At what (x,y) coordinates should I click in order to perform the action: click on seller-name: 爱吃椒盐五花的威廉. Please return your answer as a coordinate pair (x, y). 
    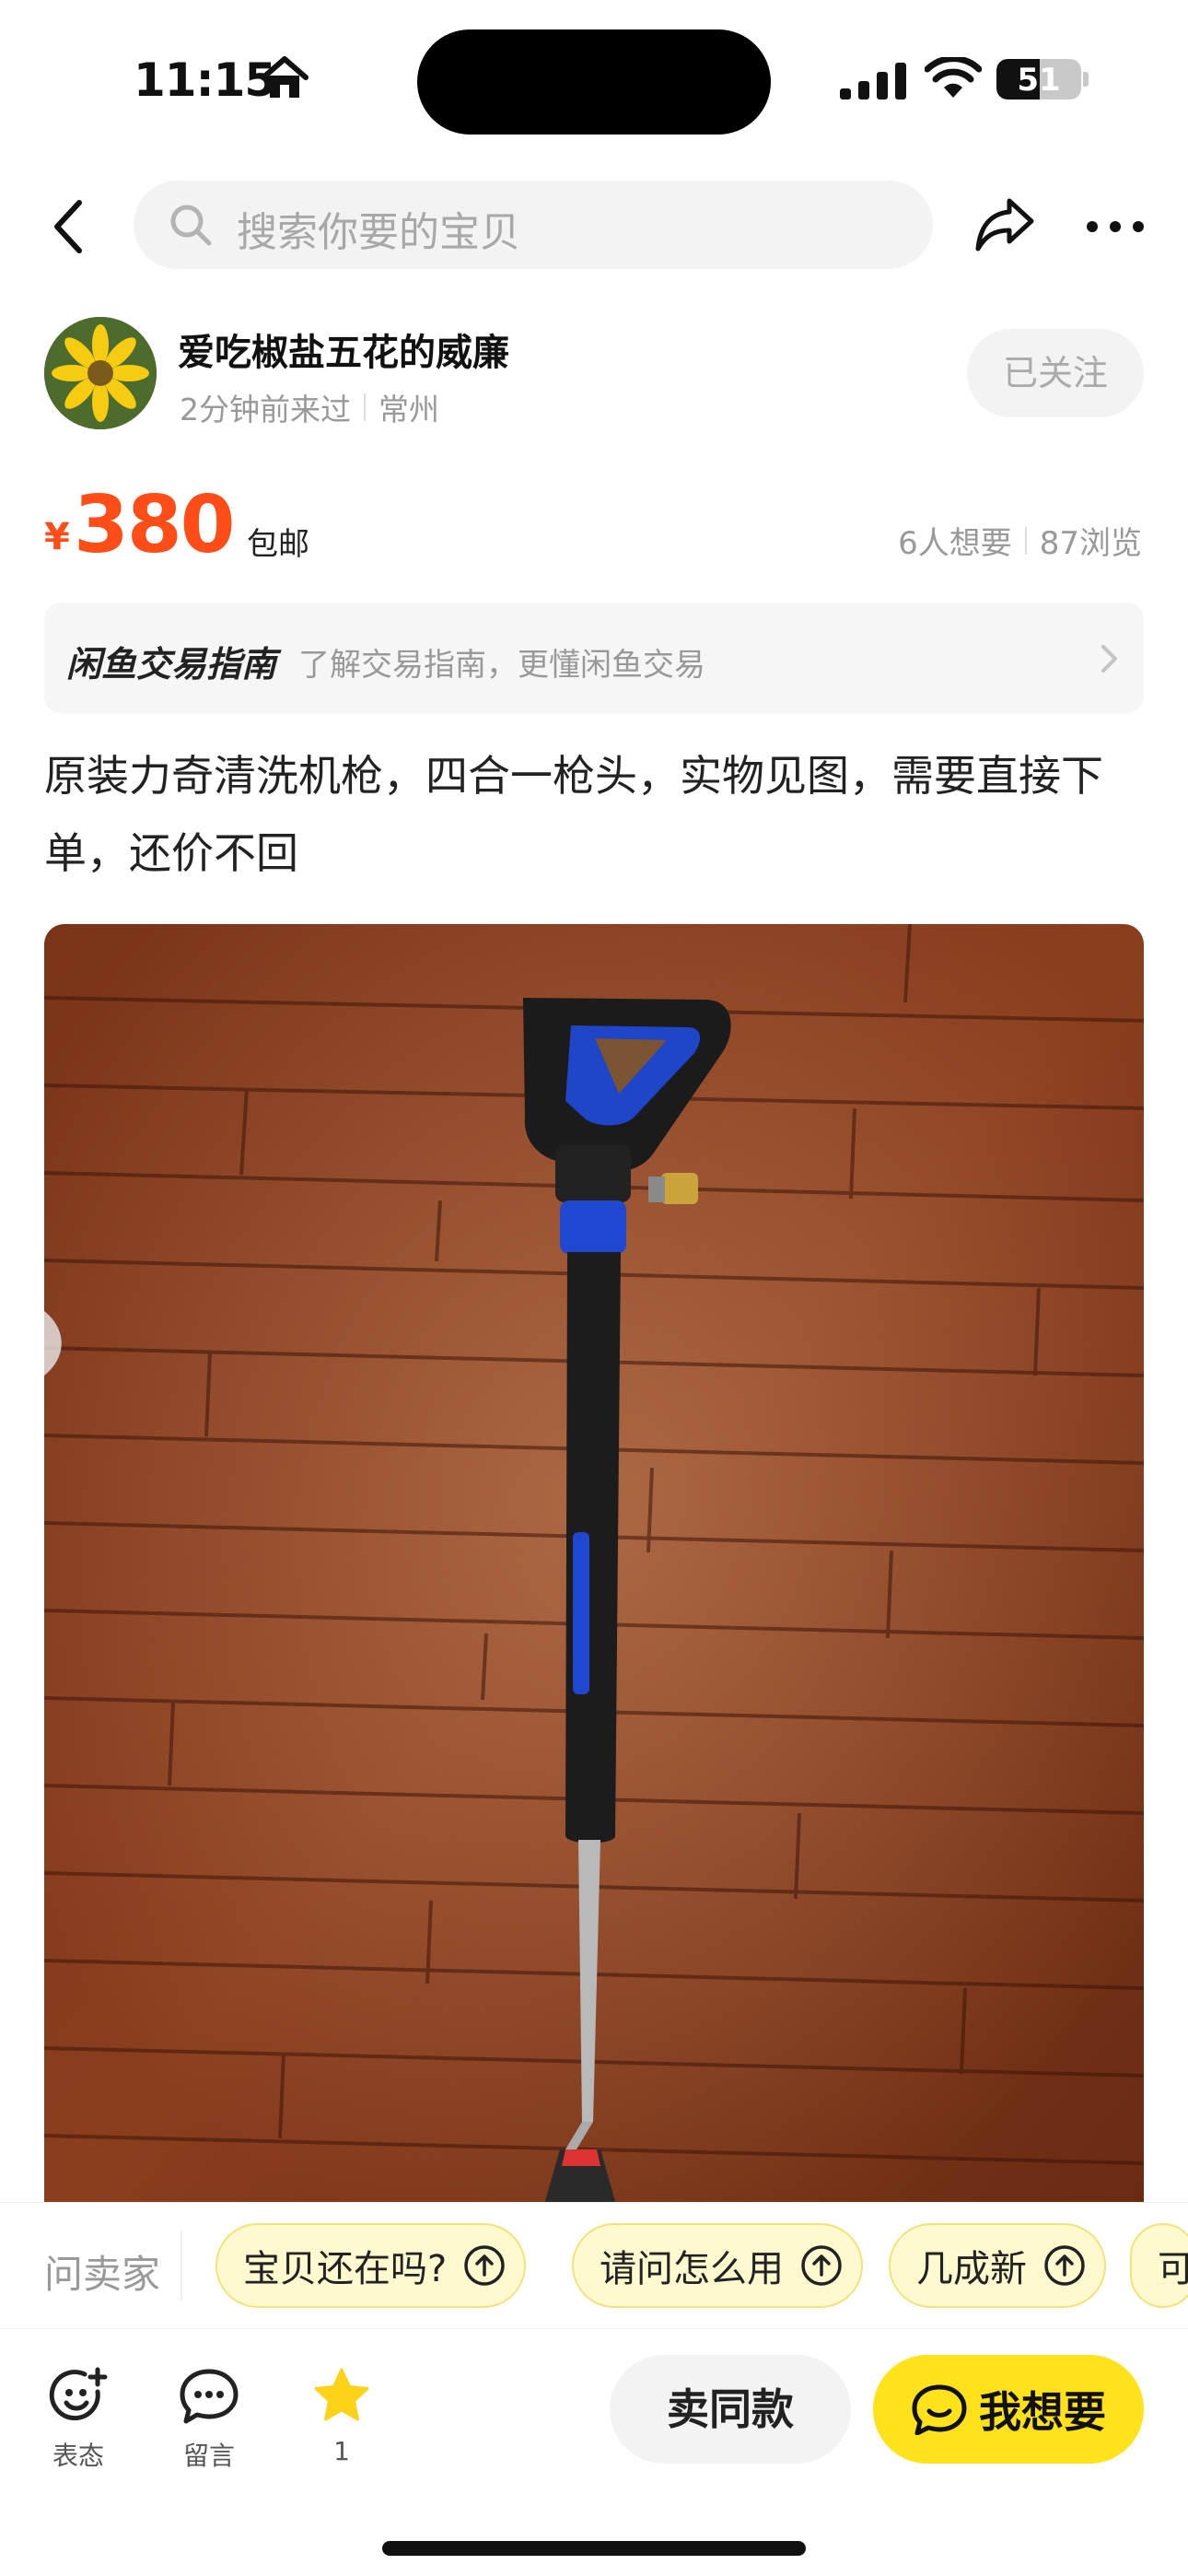
    Looking at the image, I should click on (343, 349).